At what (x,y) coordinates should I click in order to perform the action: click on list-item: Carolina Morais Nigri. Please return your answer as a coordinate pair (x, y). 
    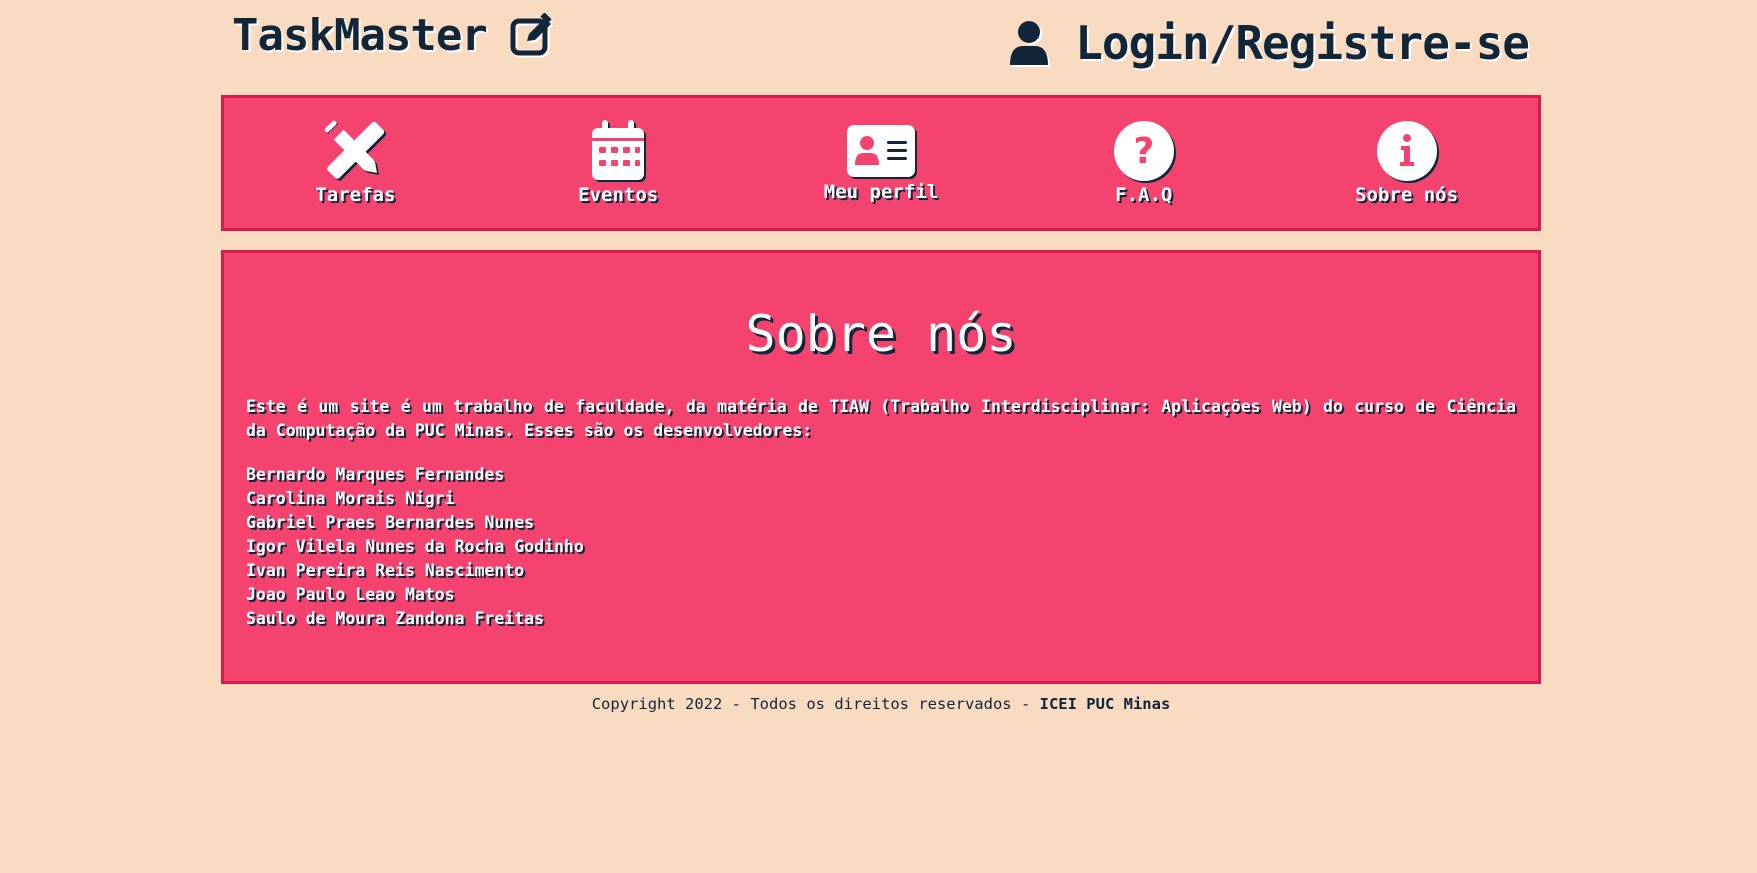
    Looking at the image, I should click on (350, 498).